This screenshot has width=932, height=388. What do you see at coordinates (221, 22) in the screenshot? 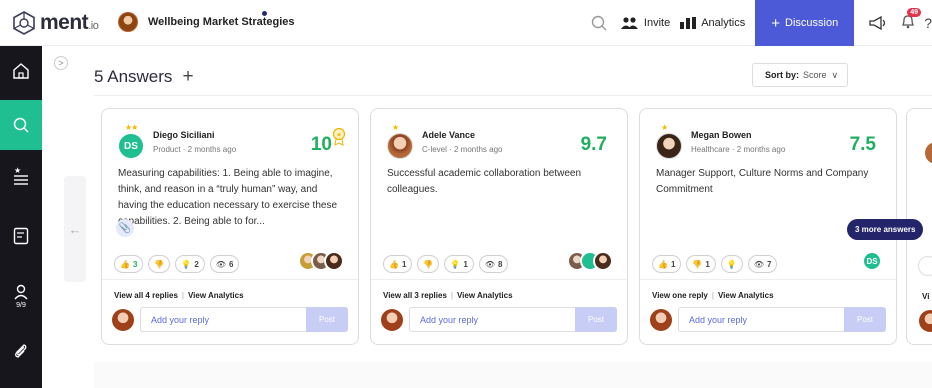
I see `project-title: Wellbeing Market Strategies` at bounding box center [221, 22].